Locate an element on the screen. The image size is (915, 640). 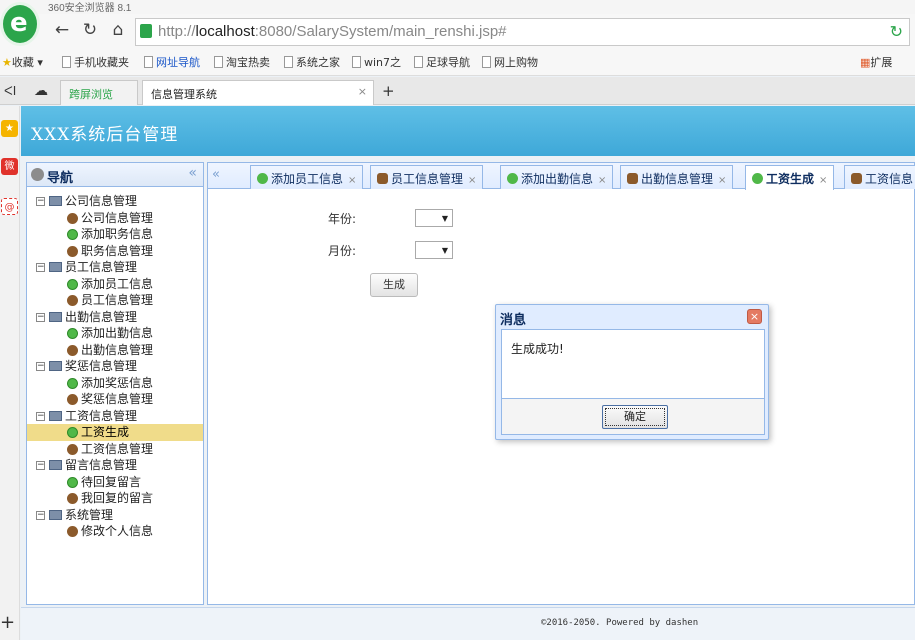
dialog-close-icon: × is located at coordinates (754, 316).